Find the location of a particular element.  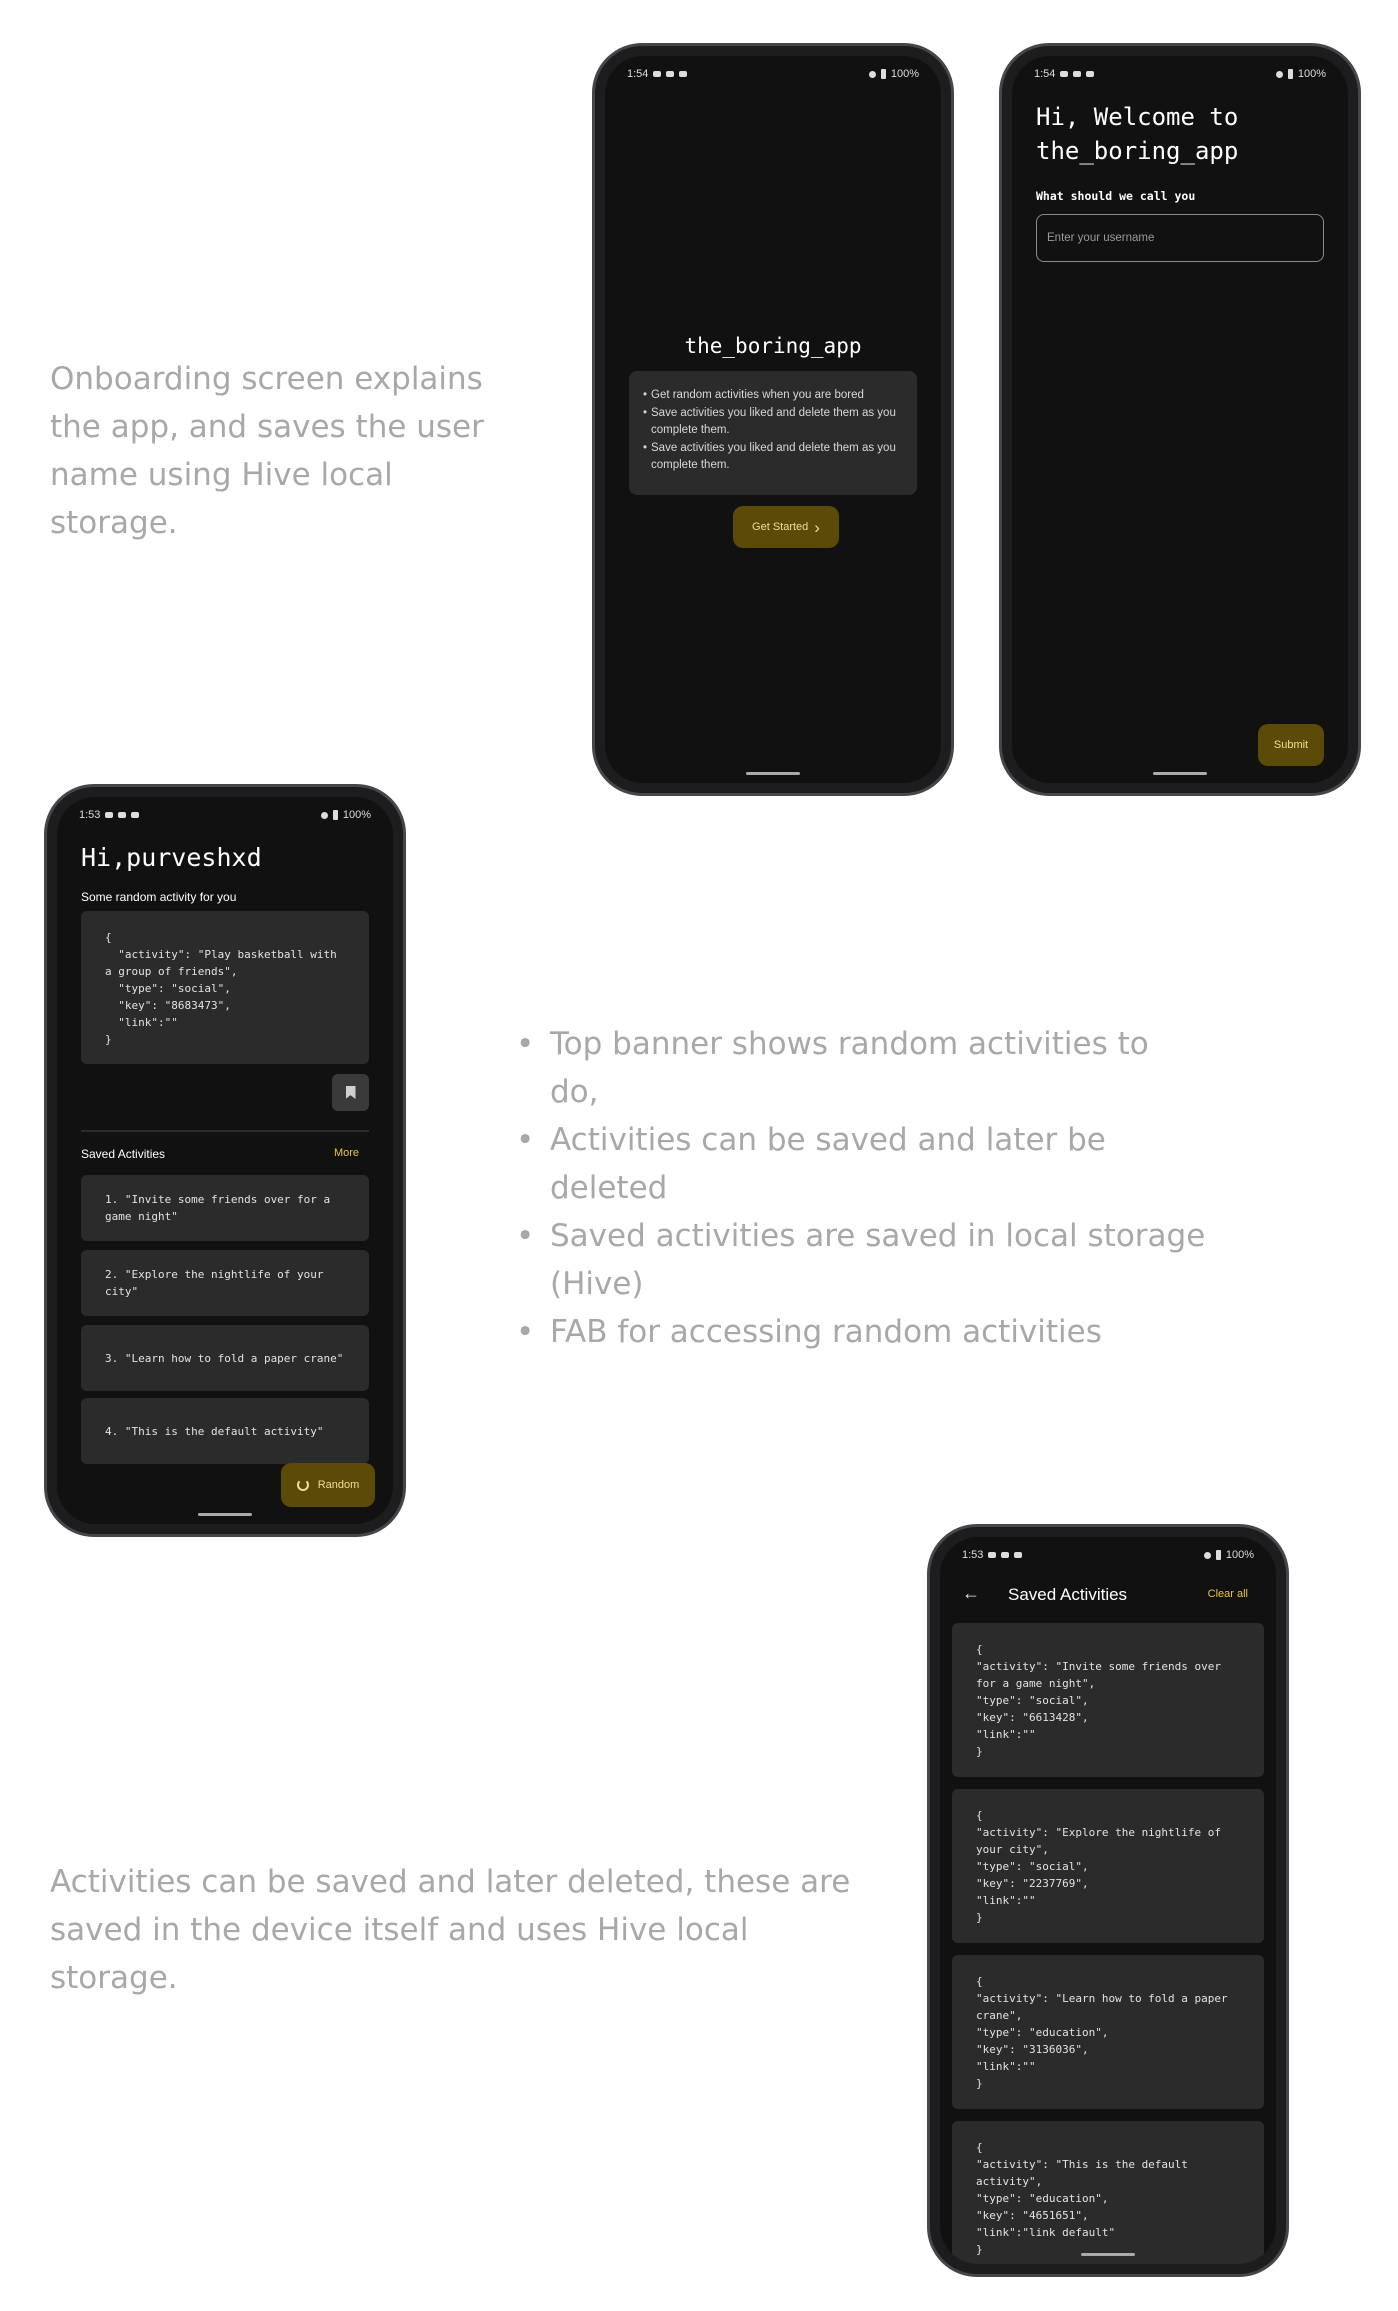

chevron-right-icon: › is located at coordinates (817, 527).